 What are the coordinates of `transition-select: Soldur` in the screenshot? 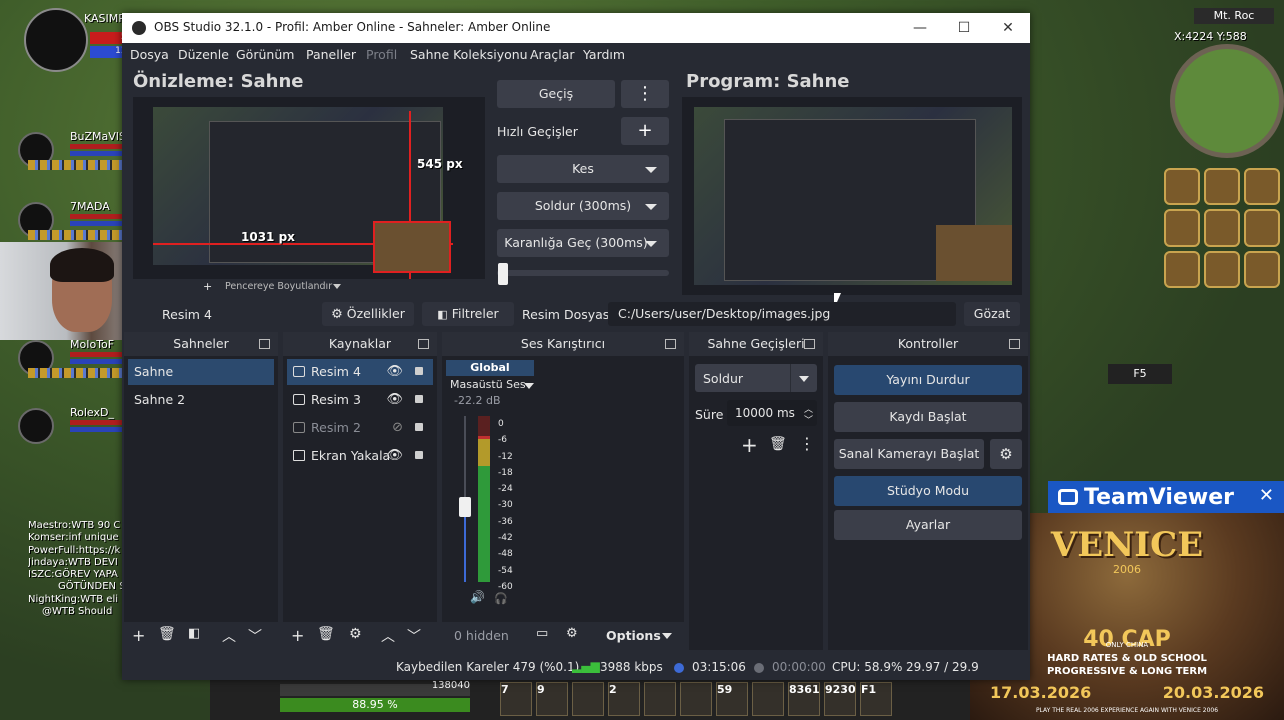 It's located at (756, 378).